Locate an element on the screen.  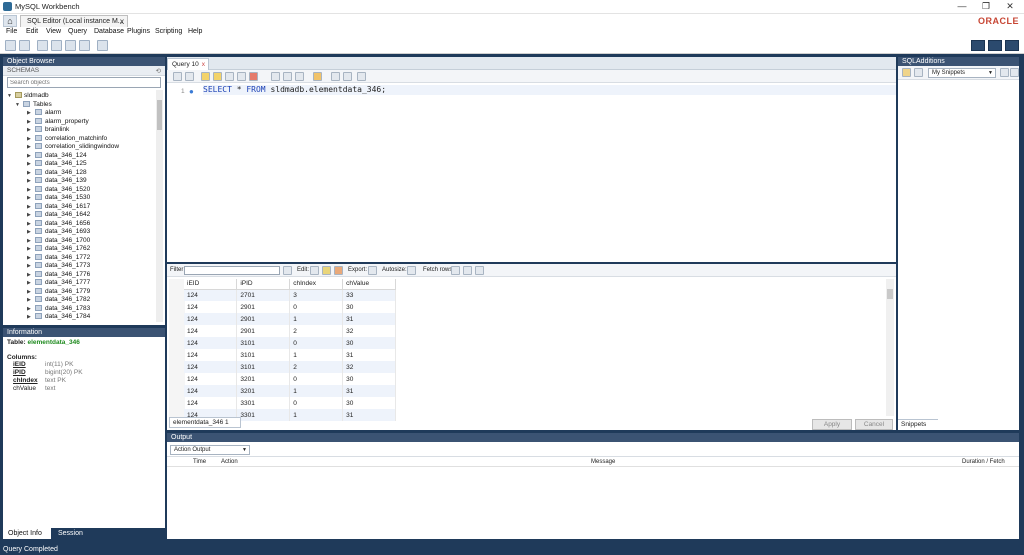
edit-row-icon is located at coordinates (314, 270).